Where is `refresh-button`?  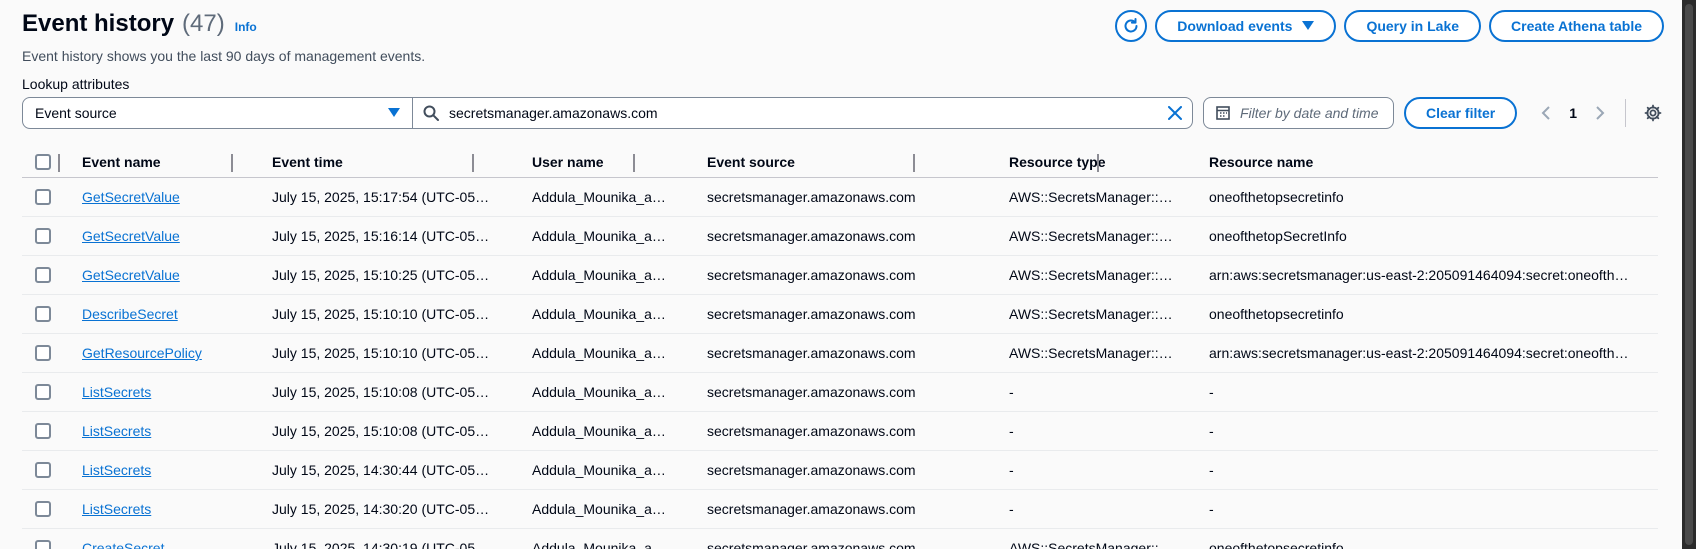
refresh-button is located at coordinates (1131, 26).